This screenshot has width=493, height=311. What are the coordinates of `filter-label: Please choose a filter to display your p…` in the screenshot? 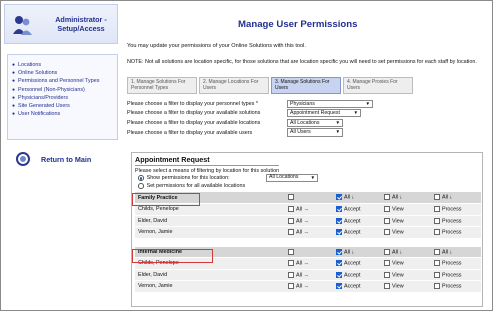 It's located at (192, 103).